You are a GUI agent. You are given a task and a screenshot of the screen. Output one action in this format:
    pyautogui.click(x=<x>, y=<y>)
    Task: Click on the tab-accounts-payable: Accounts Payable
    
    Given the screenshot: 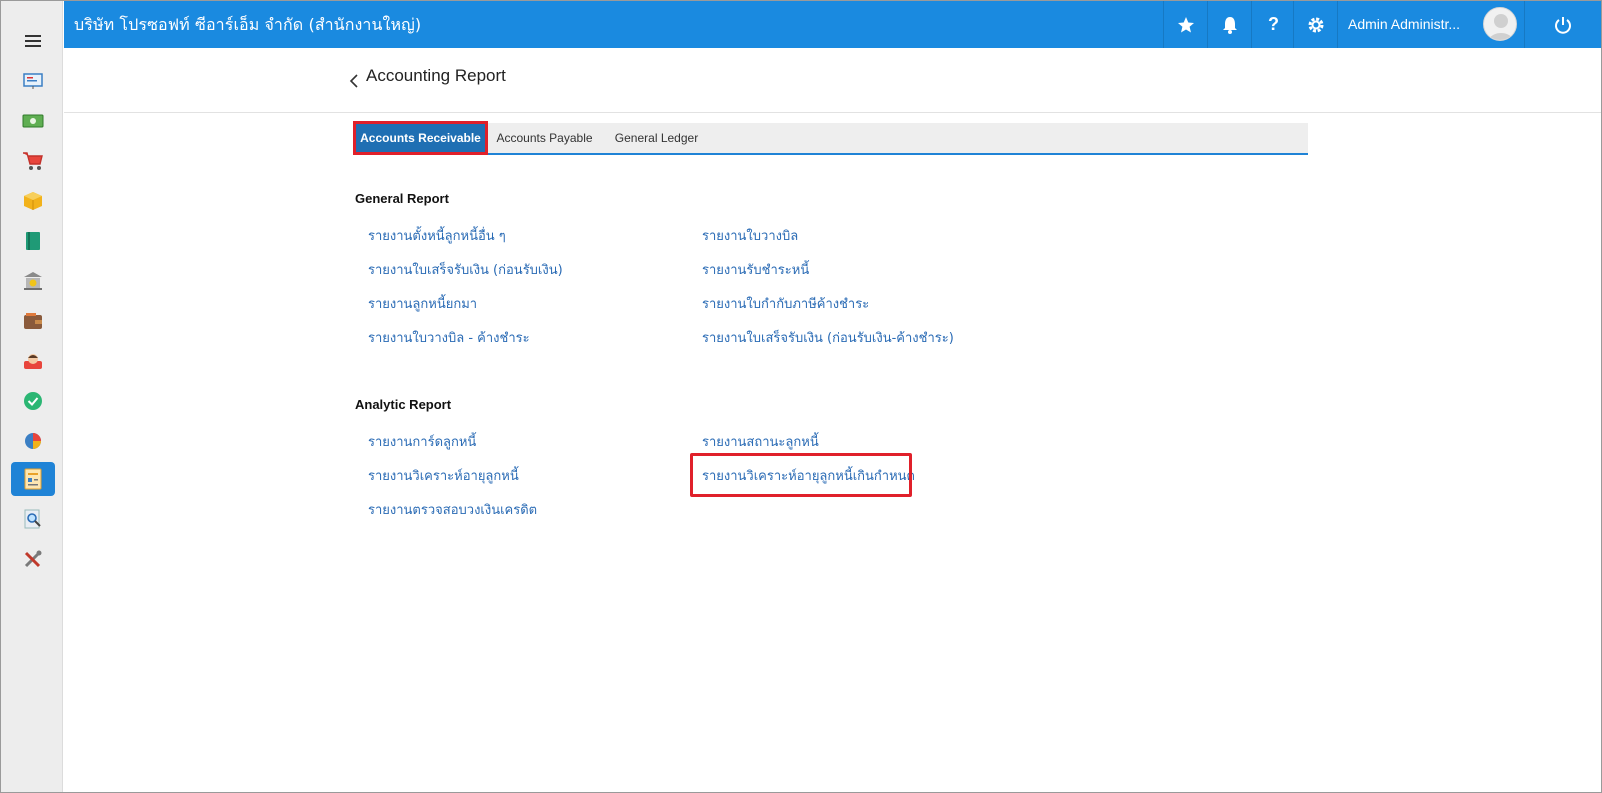 What is the action you would take?
    pyautogui.click(x=544, y=138)
    